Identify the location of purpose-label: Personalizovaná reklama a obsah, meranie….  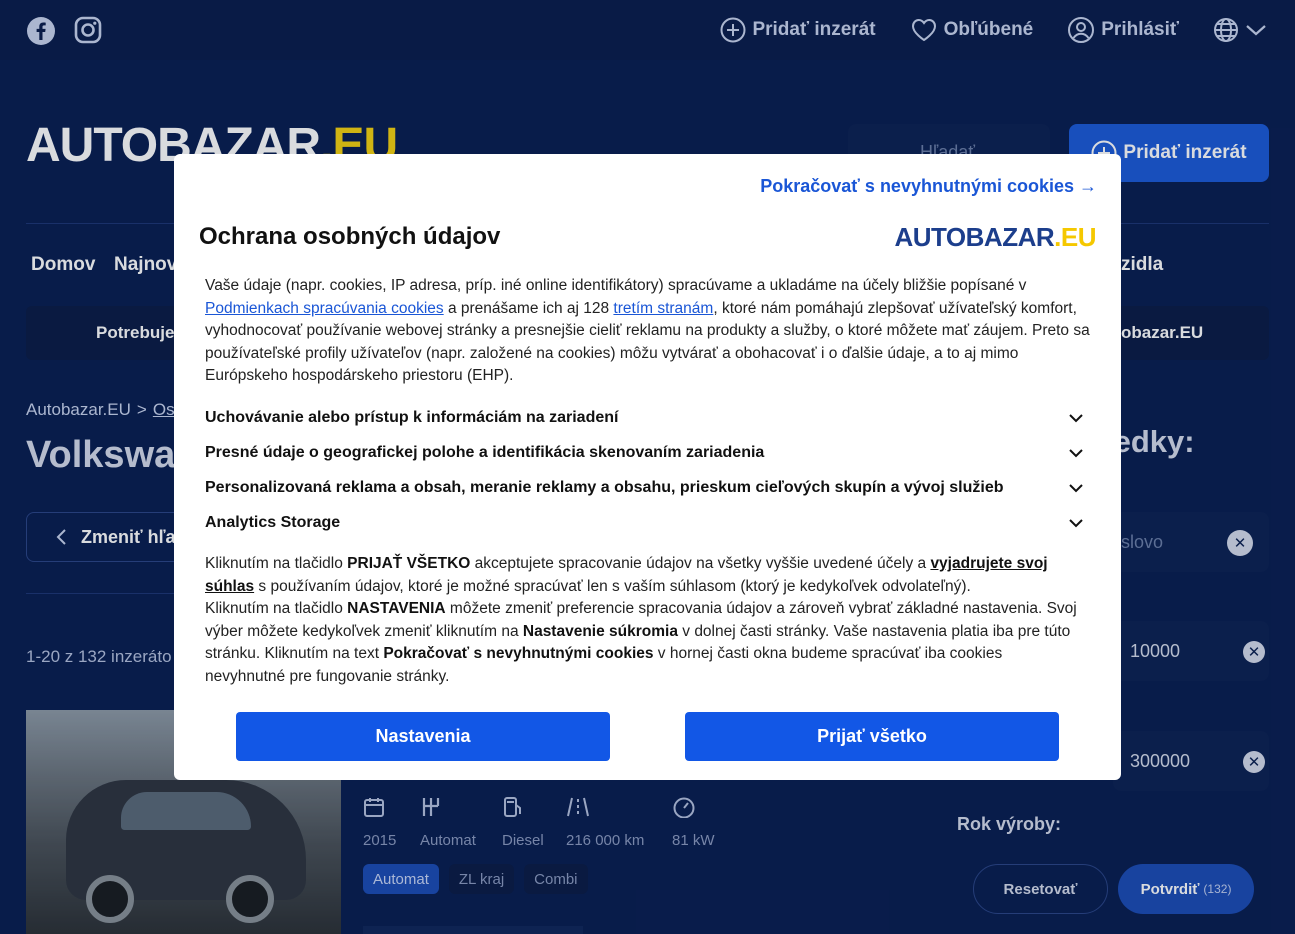
(604, 487).